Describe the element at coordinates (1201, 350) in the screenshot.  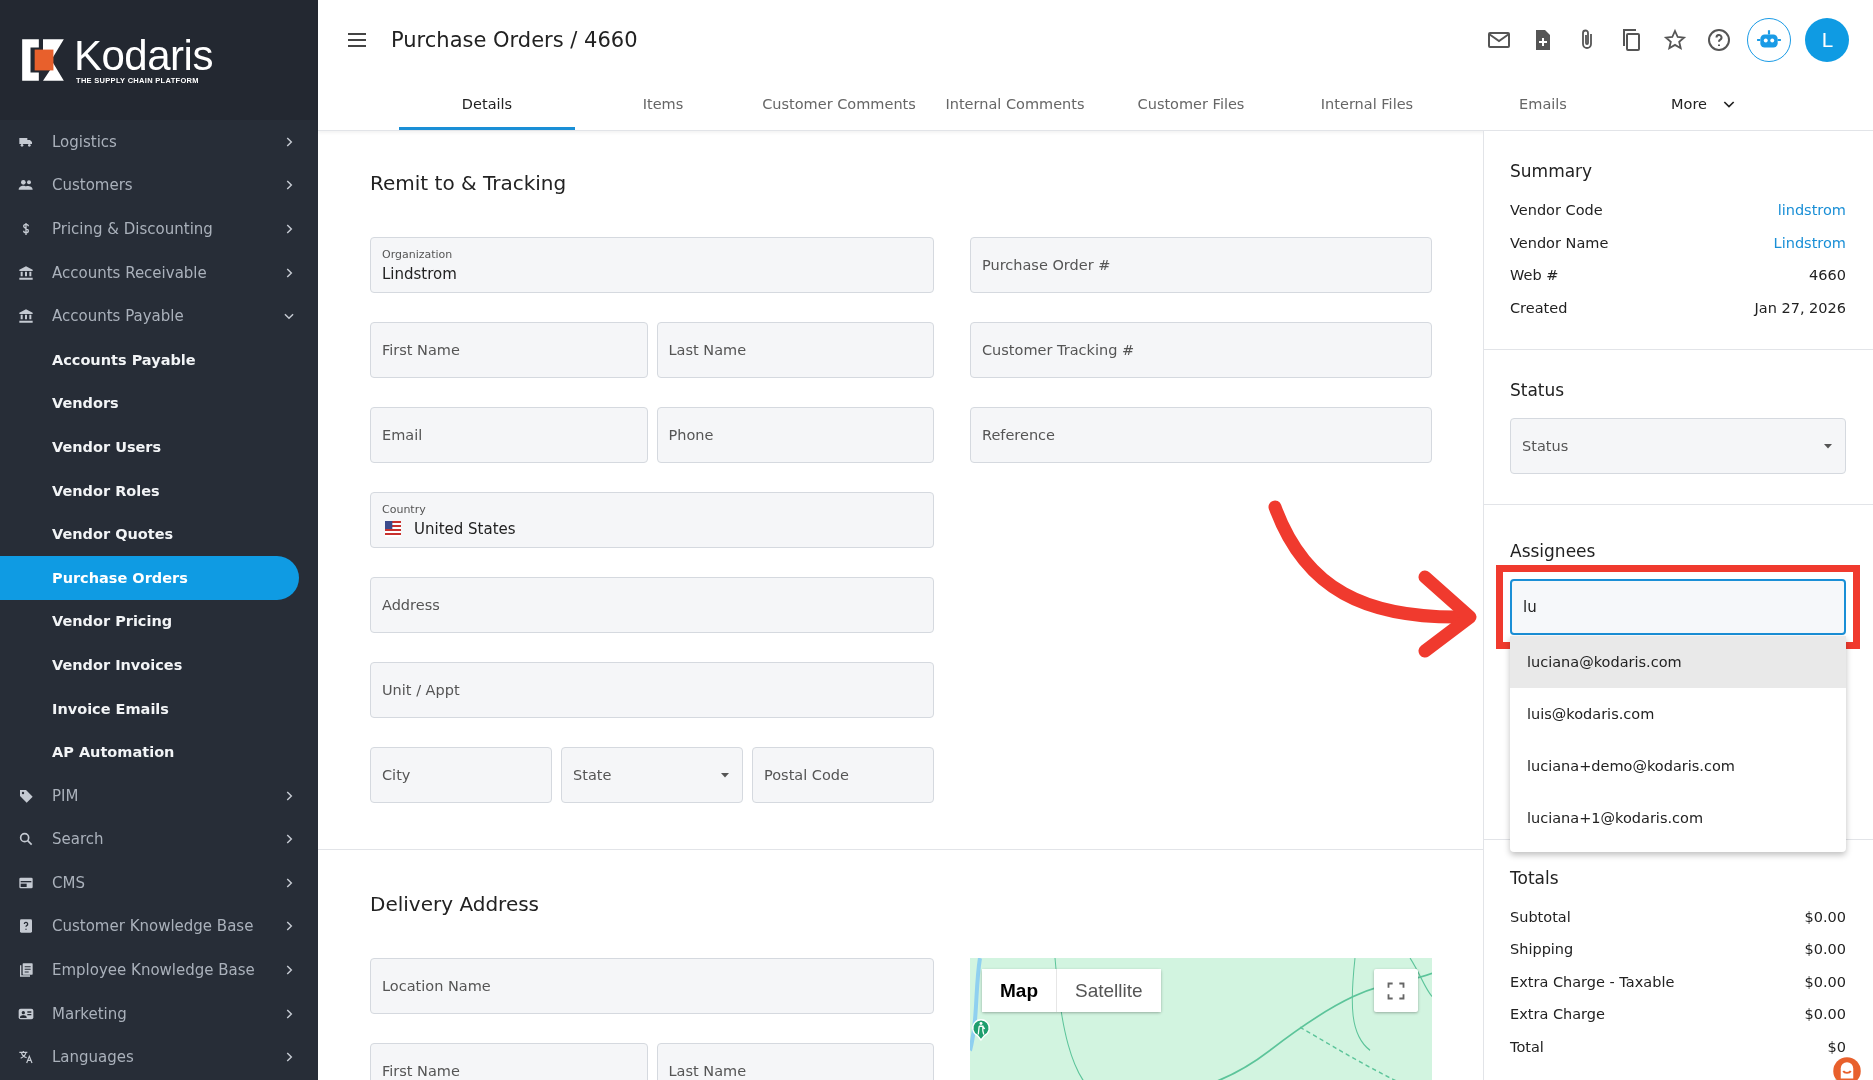
I see `input-field: Customer Tracking #` at that location.